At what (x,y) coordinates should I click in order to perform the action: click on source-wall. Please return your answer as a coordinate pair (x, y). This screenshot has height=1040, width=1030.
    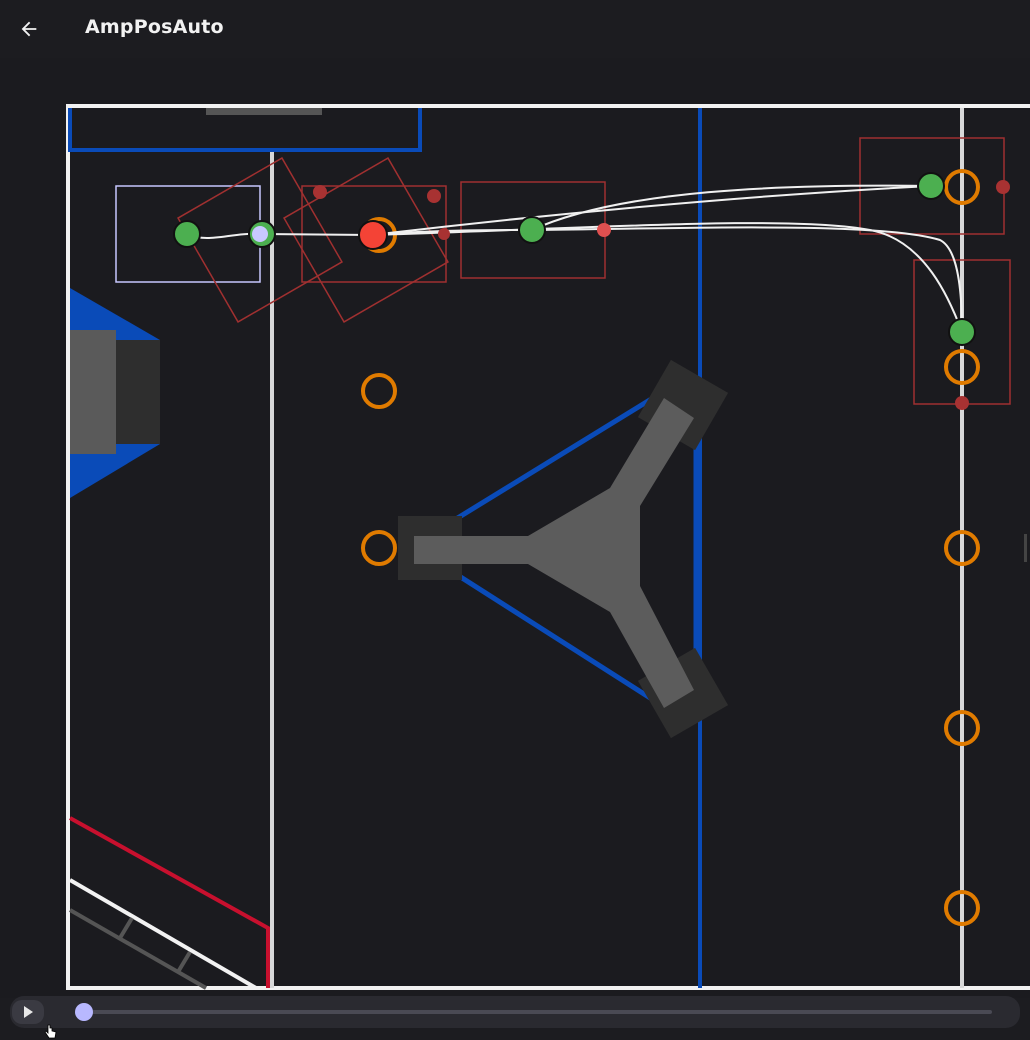
    Looking at the image, I should click on (163, 934).